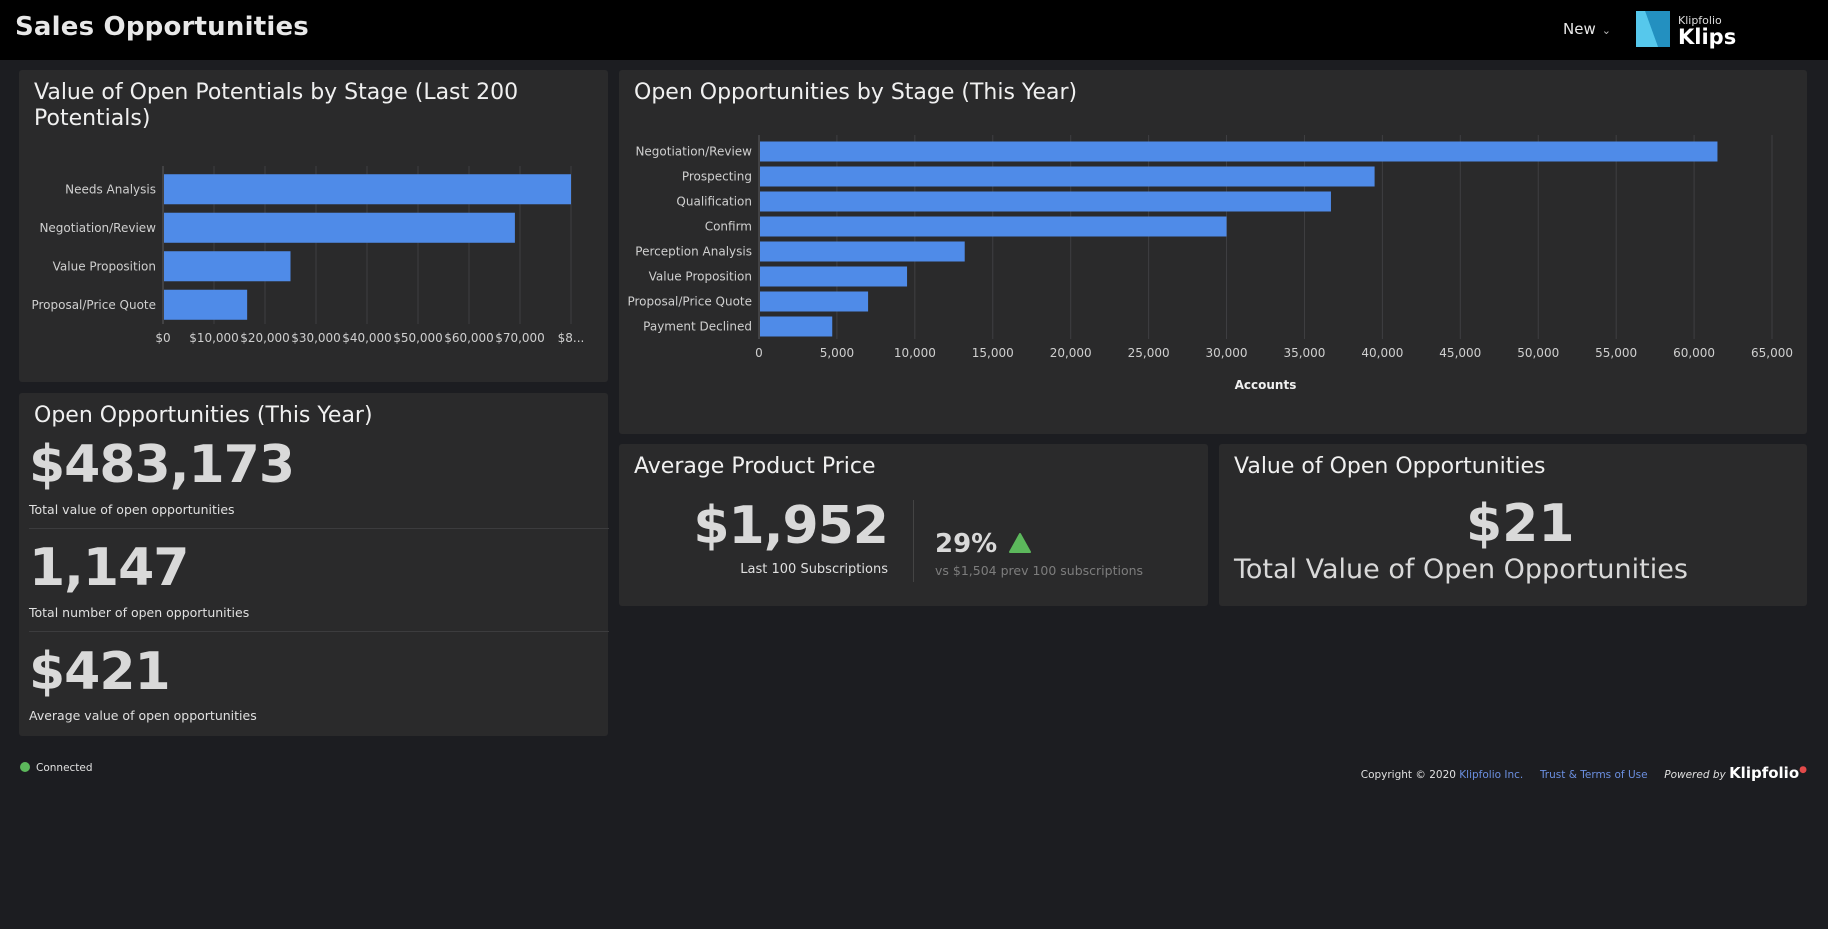  Describe the element at coordinates (837, 353) in the screenshot. I see `x-tick-label: 5,000` at that location.